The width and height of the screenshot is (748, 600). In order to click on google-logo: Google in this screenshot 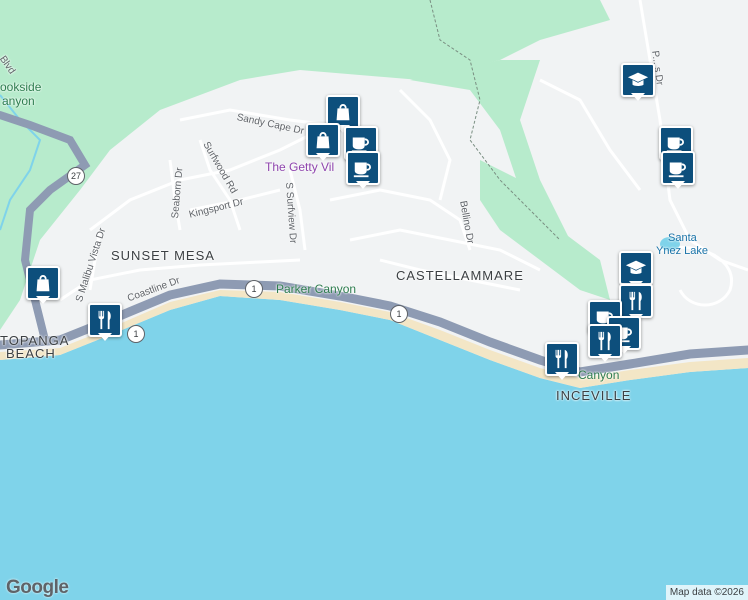, I will do `click(37, 588)`.